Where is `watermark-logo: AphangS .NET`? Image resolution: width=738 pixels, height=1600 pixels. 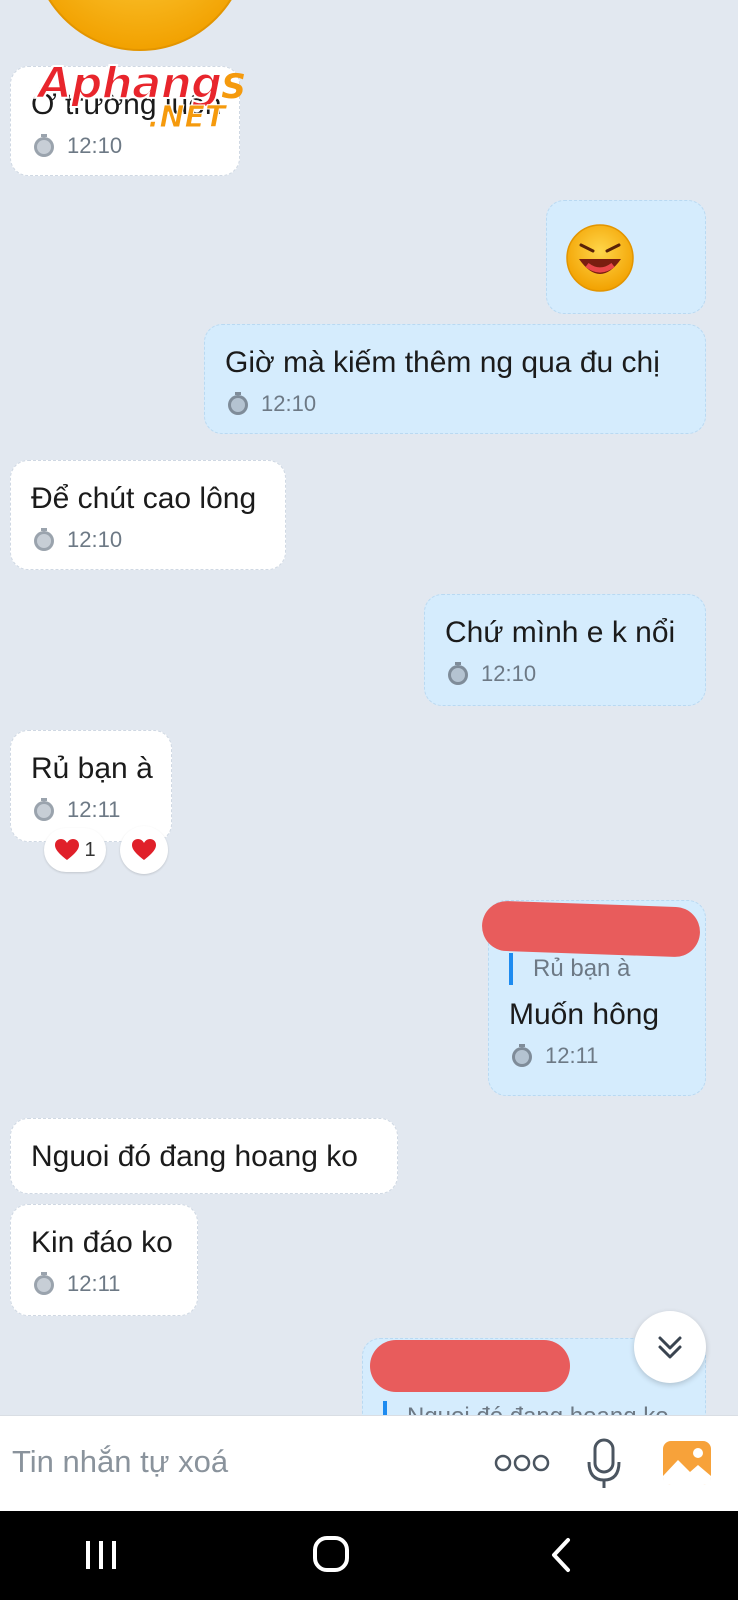
watermark-logo: AphangS .NET is located at coordinates (141, 96).